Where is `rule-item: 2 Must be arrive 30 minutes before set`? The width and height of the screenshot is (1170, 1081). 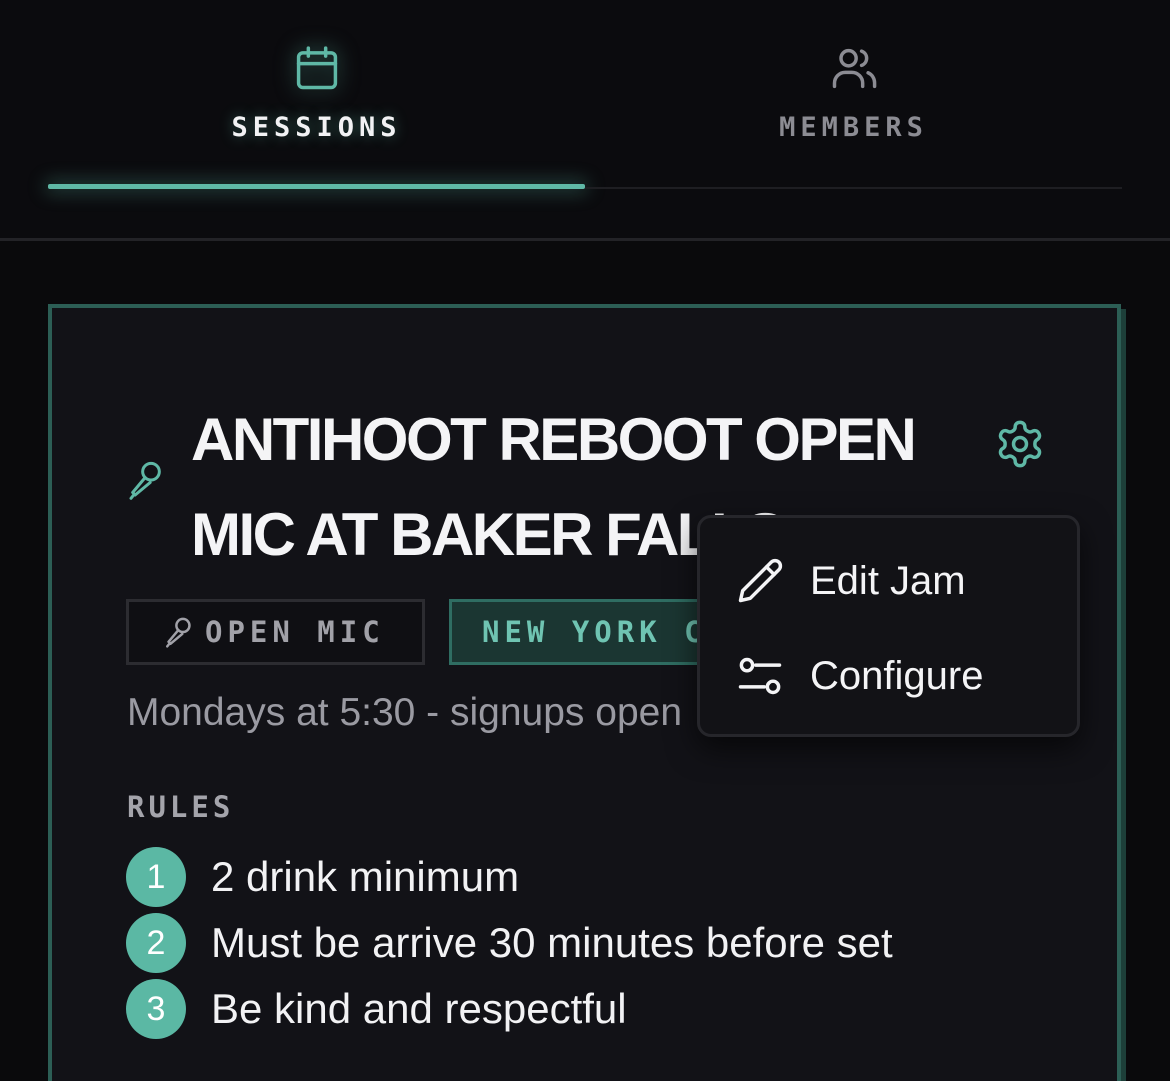
rule-item: 2 Must be arrive 30 minutes before set is located at coordinates (509, 943).